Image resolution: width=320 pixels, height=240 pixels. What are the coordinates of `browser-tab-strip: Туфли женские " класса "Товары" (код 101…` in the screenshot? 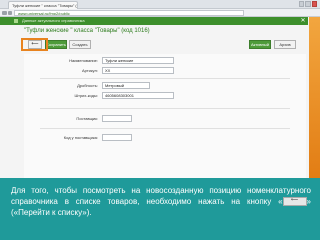 It's located at (160, 4).